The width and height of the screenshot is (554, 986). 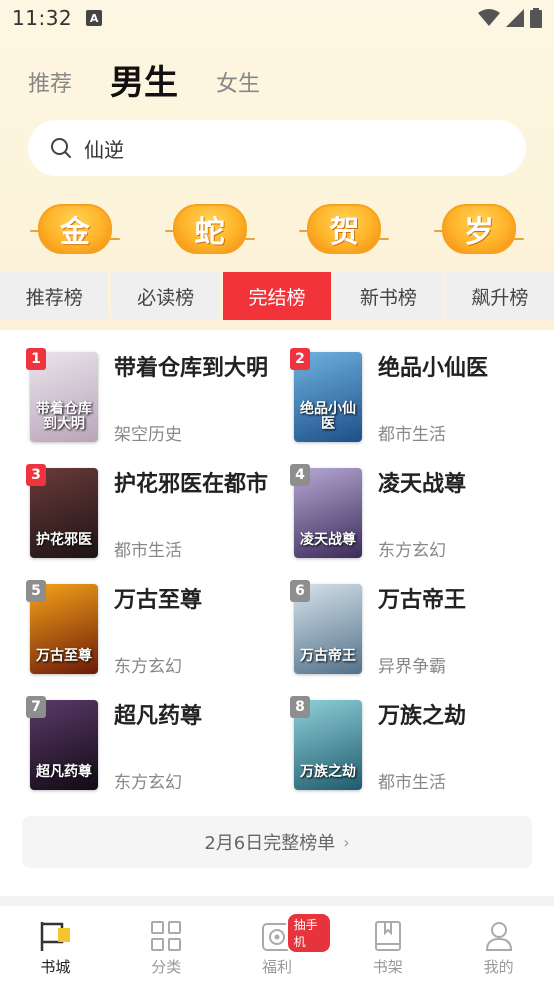 I want to click on nav-label: 福利, so click(x=276, y=967).